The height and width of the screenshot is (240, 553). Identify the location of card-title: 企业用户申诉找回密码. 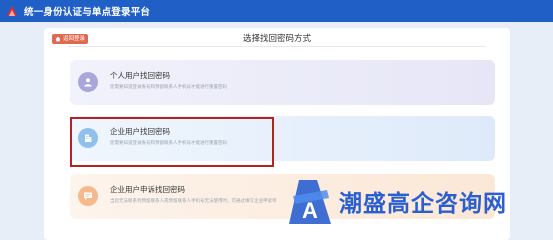
(147, 189).